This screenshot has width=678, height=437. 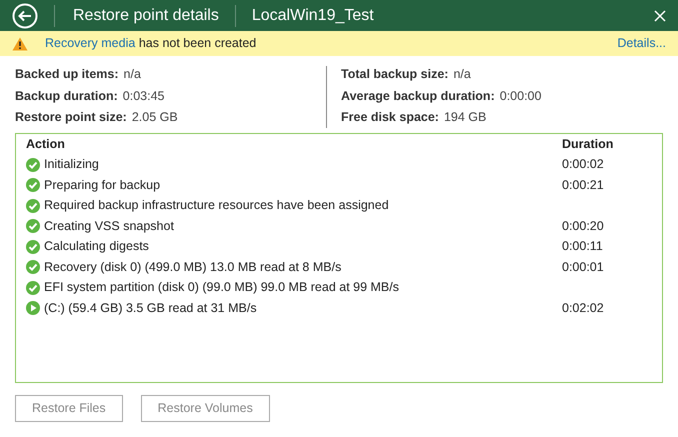 I want to click on summary-value: 0:03:45, so click(x=143, y=96).